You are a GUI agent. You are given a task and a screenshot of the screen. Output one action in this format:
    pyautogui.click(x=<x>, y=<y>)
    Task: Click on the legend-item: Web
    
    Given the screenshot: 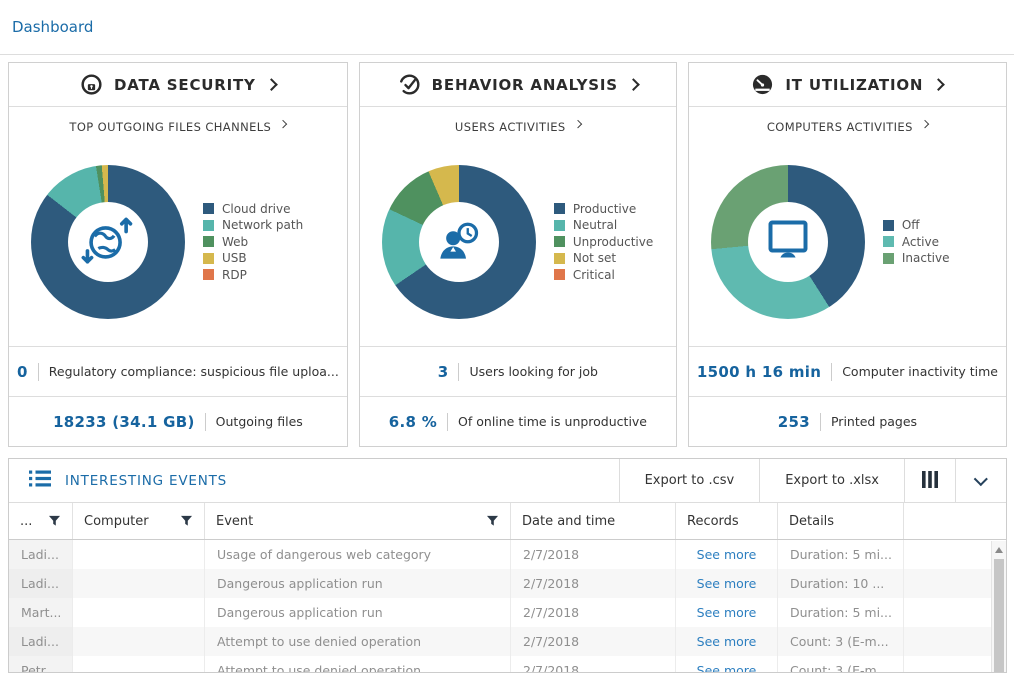 What is the action you would take?
    pyautogui.click(x=253, y=242)
    